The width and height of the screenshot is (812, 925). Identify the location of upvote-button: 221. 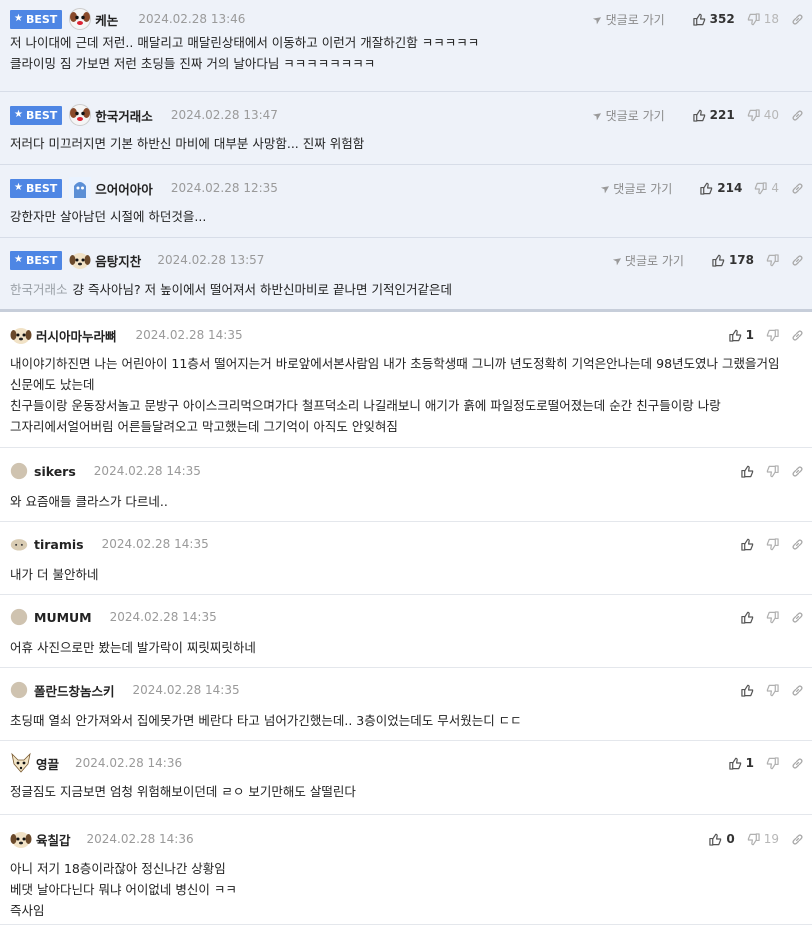
(713, 115).